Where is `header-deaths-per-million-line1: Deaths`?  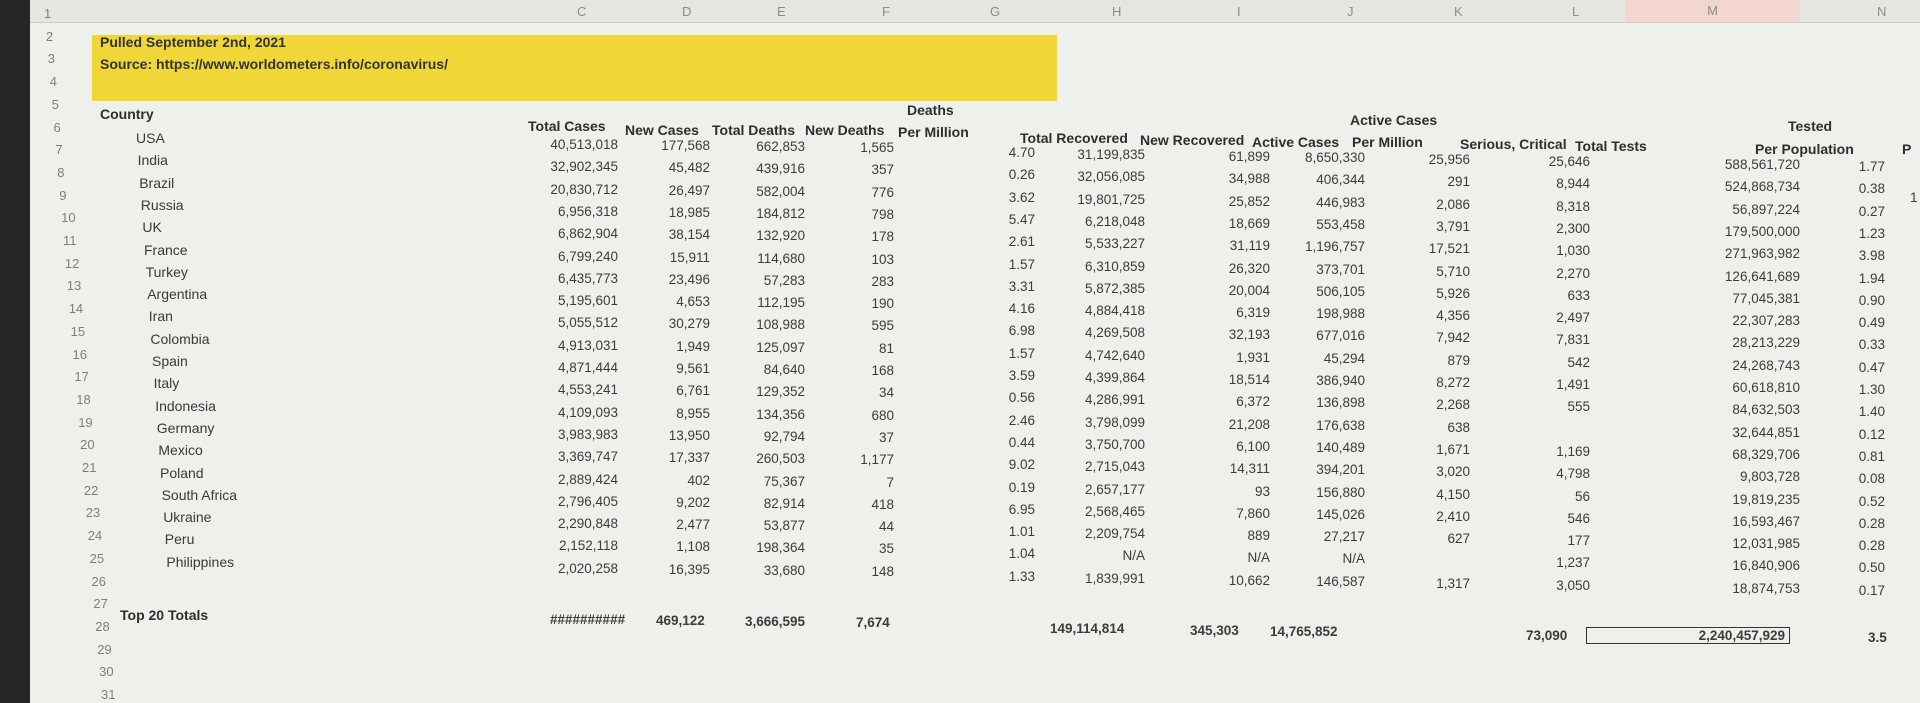 header-deaths-per-million-line1: Deaths is located at coordinates (930, 110).